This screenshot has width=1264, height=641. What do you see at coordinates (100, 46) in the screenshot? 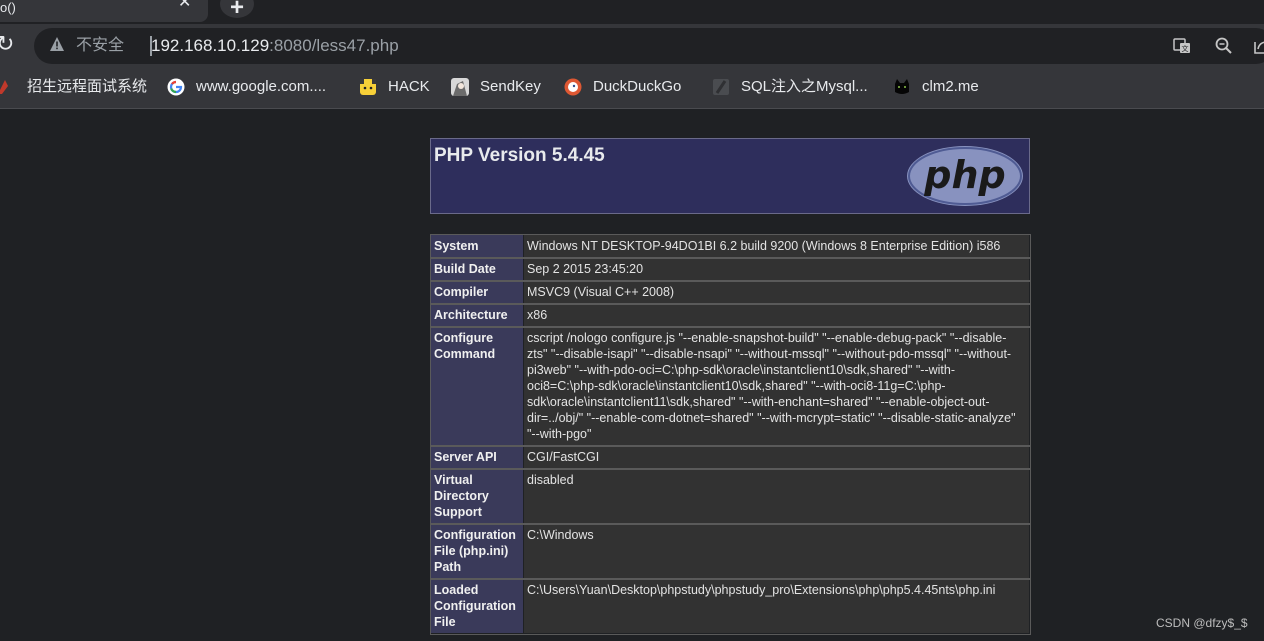
I see `not-secure-label: 不安全` at bounding box center [100, 46].